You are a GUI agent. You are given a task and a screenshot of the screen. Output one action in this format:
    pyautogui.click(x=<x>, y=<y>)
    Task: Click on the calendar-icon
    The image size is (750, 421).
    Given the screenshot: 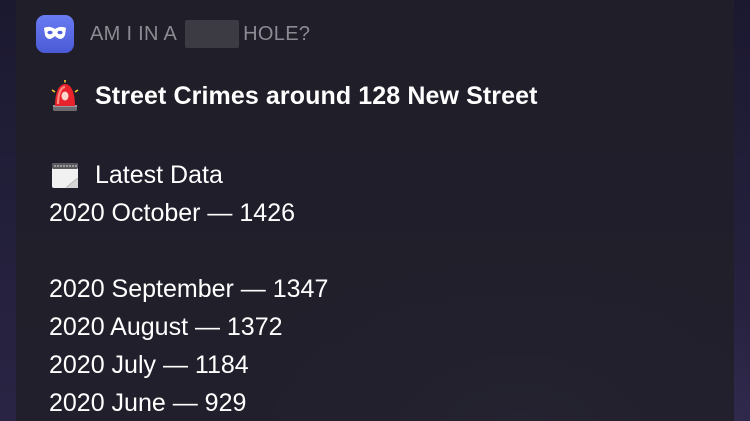 What is the action you would take?
    pyautogui.click(x=65, y=175)
    